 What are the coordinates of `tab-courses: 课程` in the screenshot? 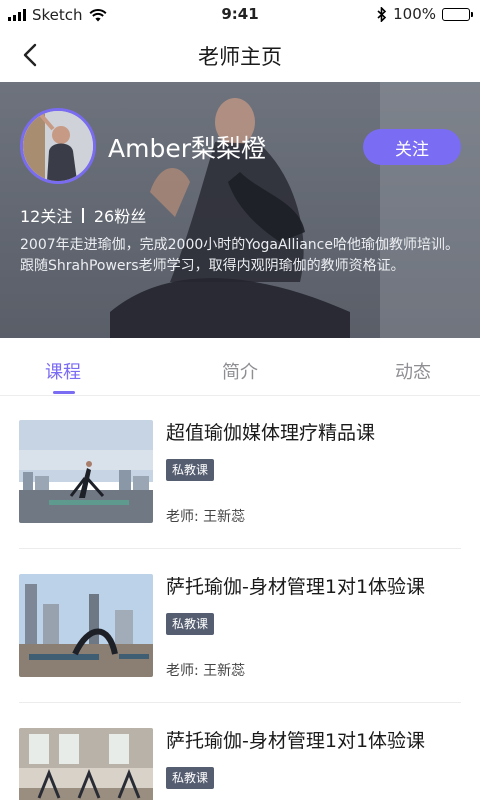 It's located at (63, 371).